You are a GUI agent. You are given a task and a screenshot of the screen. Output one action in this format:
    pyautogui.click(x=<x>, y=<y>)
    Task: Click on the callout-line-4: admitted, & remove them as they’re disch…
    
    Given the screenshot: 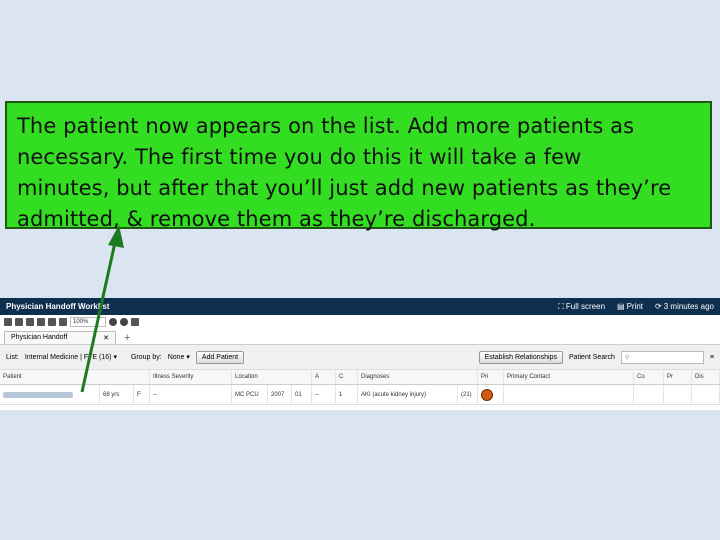 What is the action you would take?
    pyautogui.click(x=276, y=219)
    